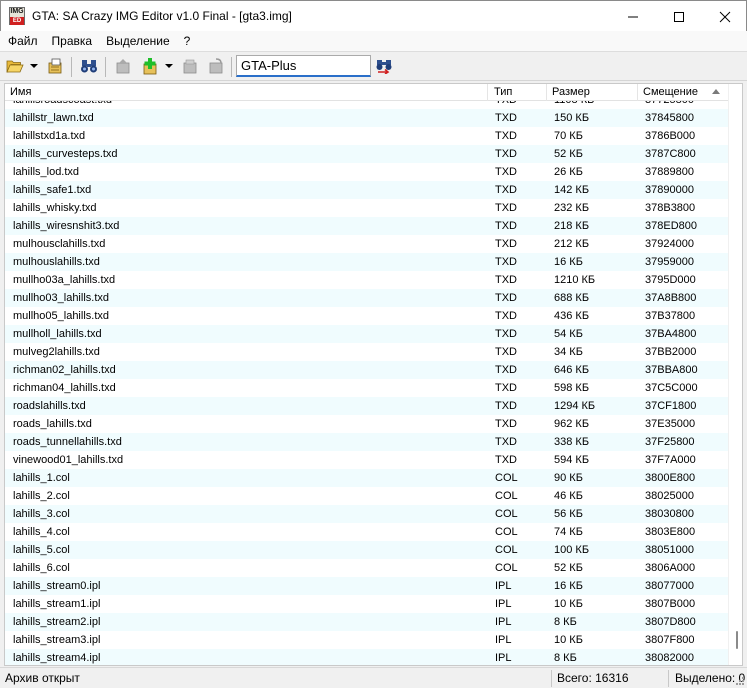  Describe the element at coordinates (506, 514) in the screenshot. I see `file-type-cell: COL` at that location.